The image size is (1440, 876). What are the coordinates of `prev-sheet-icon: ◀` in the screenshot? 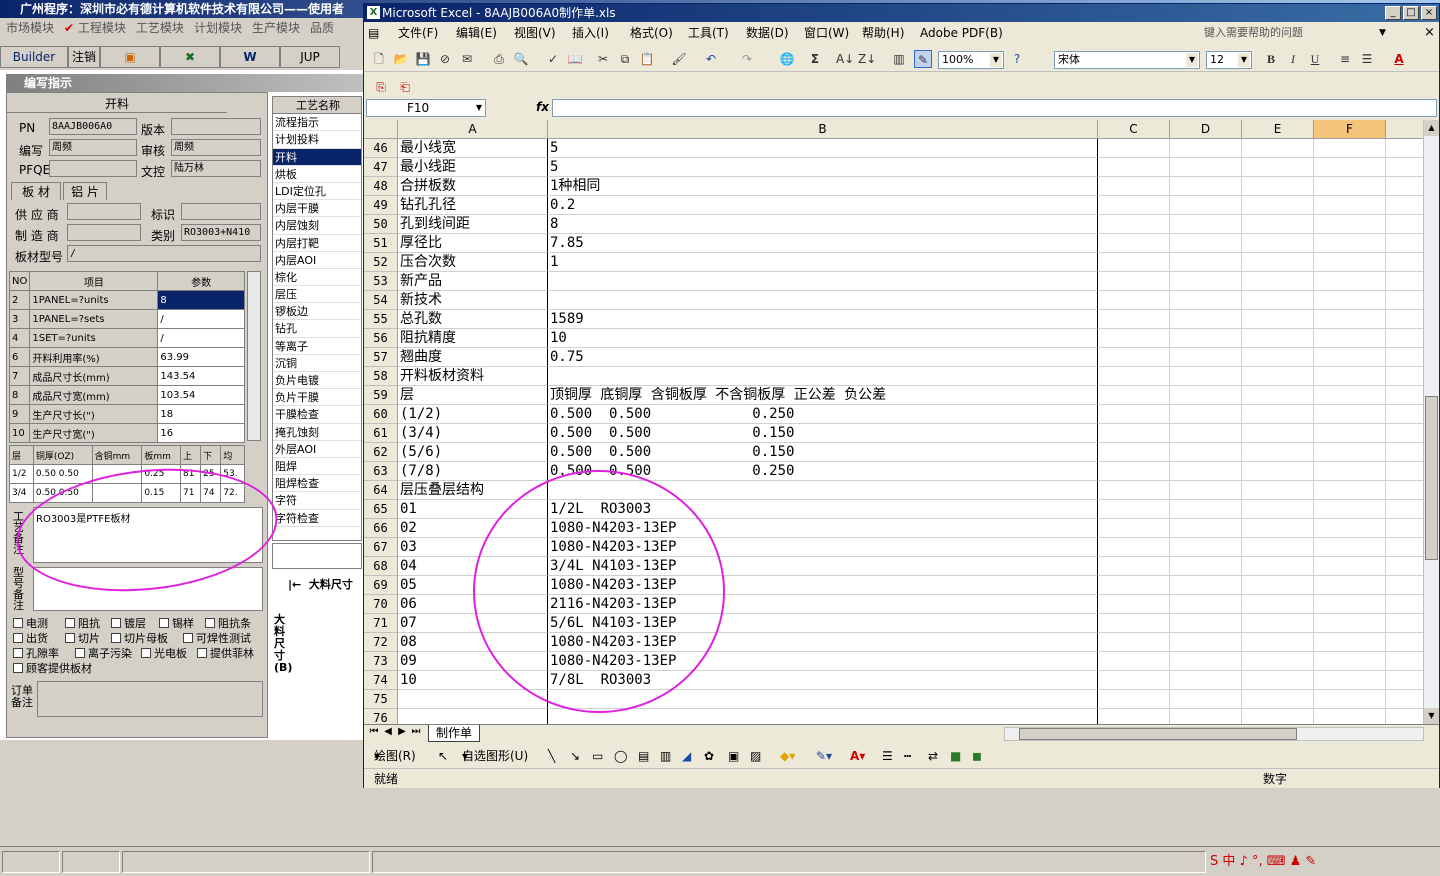 It's located at (388, 731).